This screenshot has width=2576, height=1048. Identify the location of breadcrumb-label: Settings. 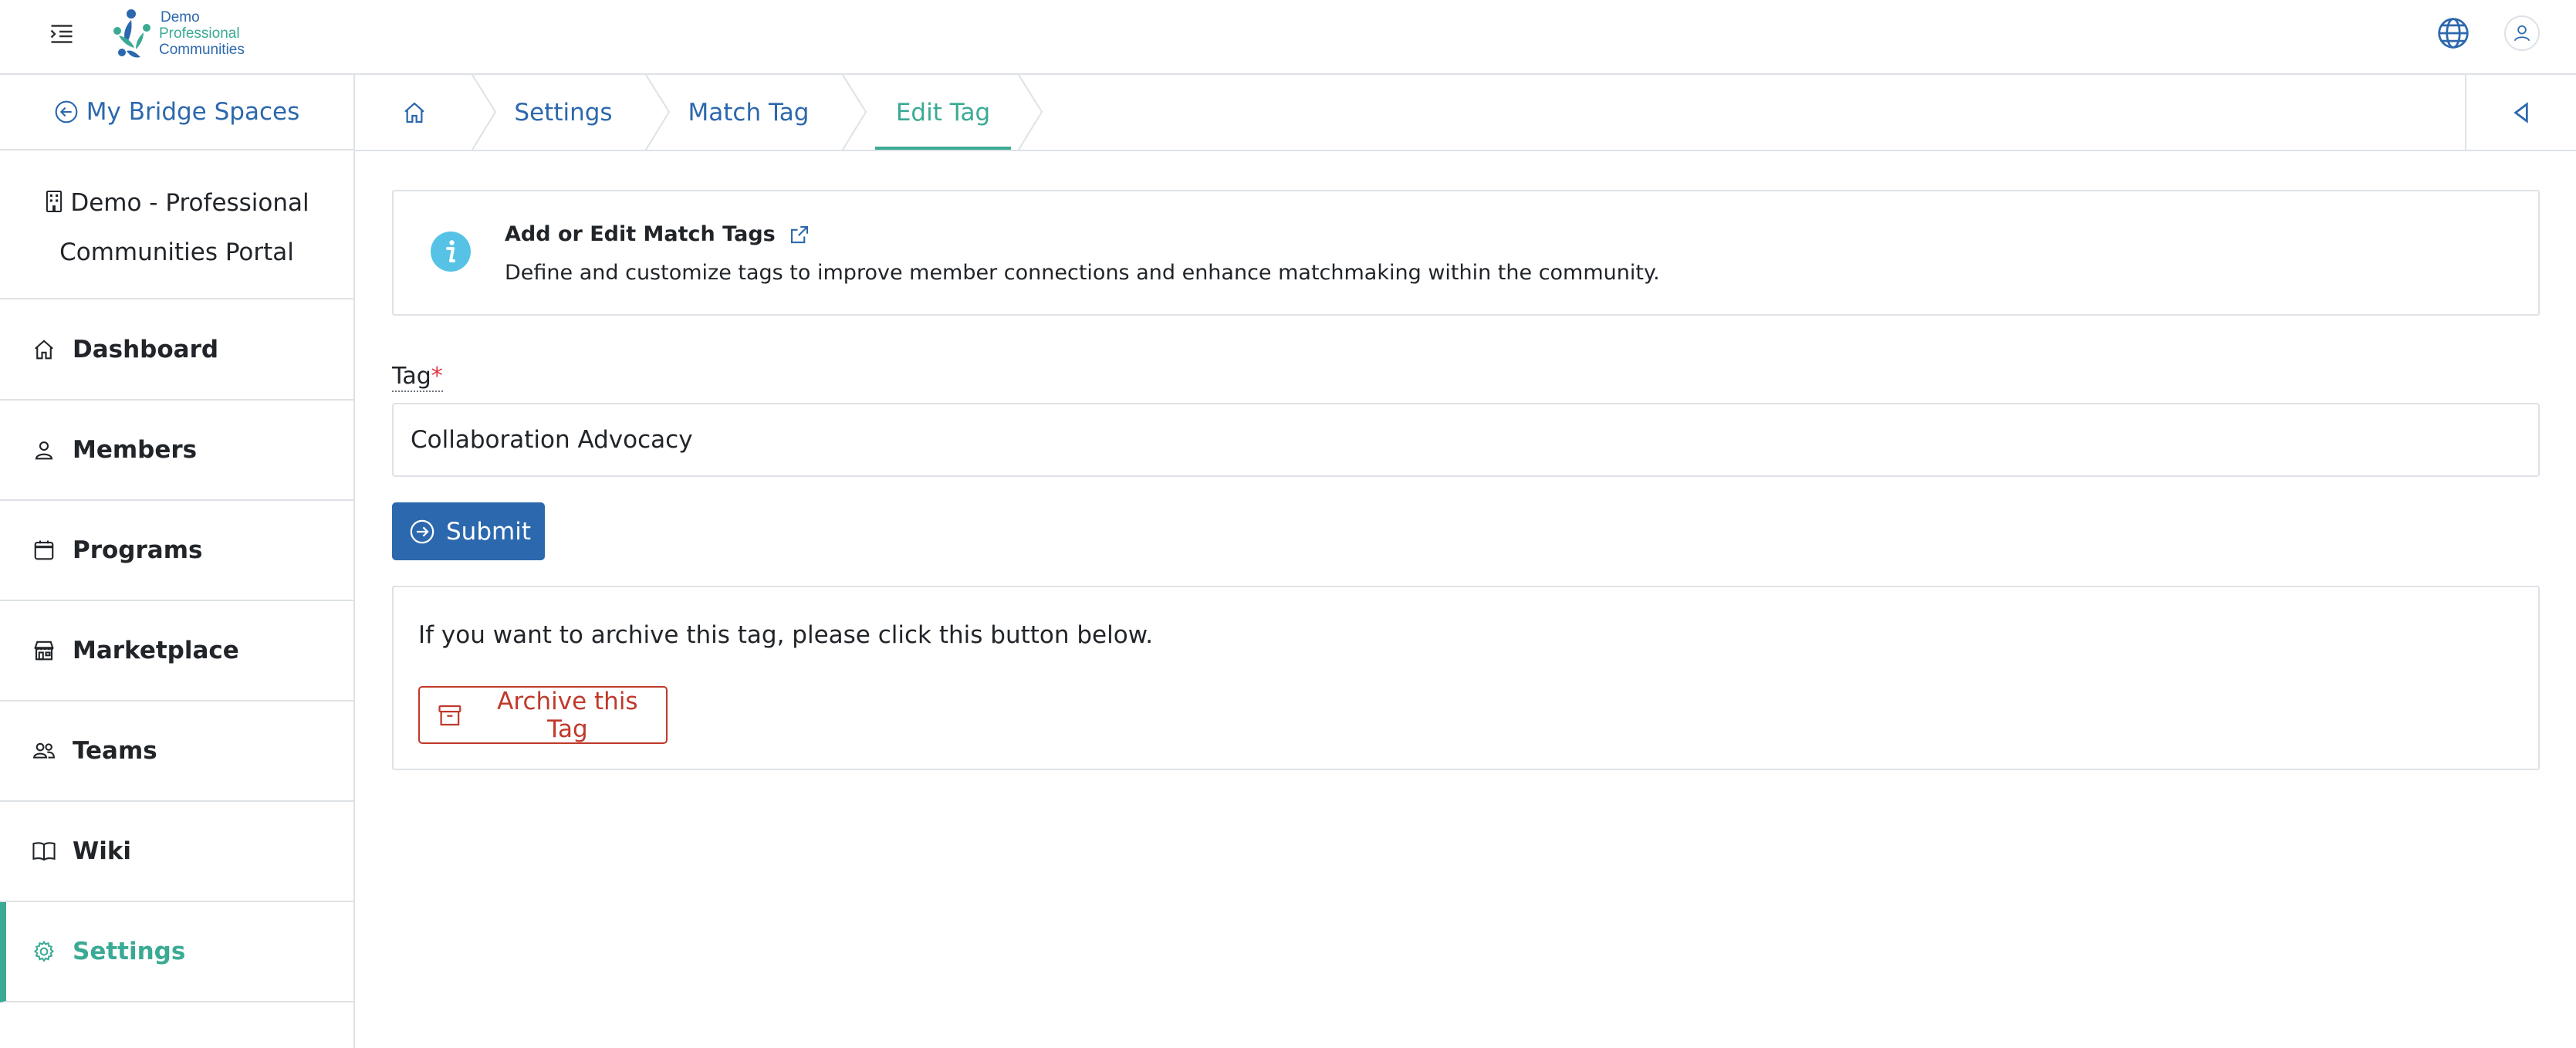
(563, 113).